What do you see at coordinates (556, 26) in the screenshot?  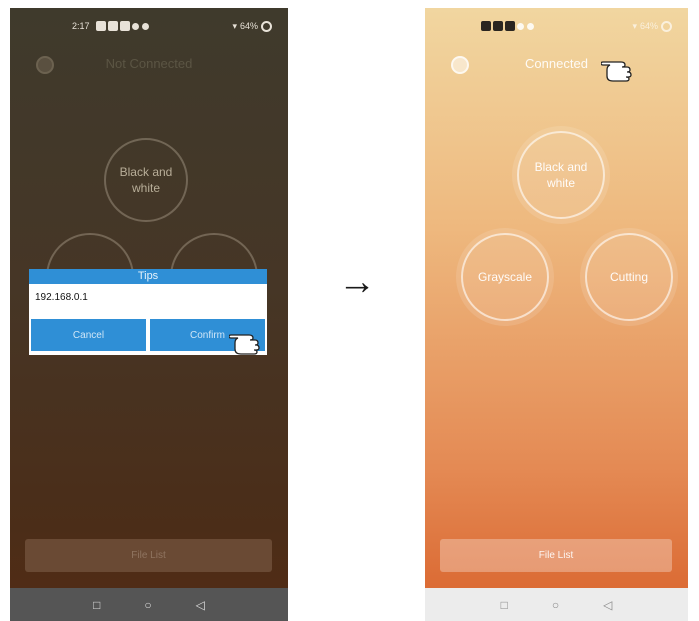 I see `status-bar: ▾ 64%` at bounding box center [556, 26].